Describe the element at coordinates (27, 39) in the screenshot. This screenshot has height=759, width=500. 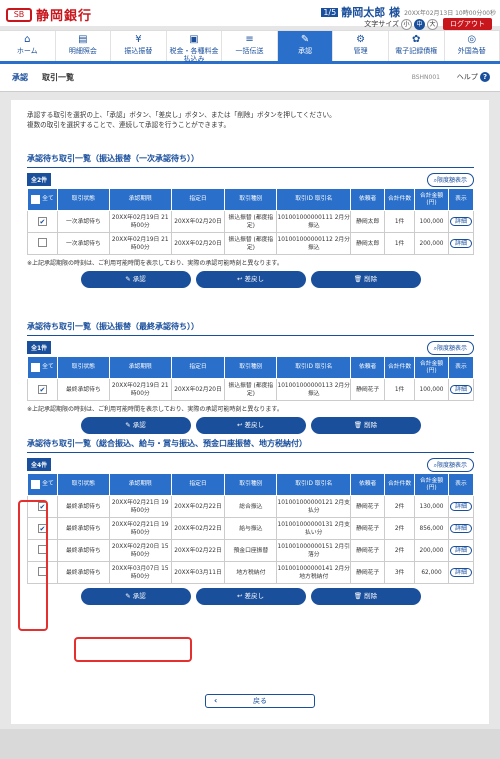
I see `home-icon: ⌂` at that location.